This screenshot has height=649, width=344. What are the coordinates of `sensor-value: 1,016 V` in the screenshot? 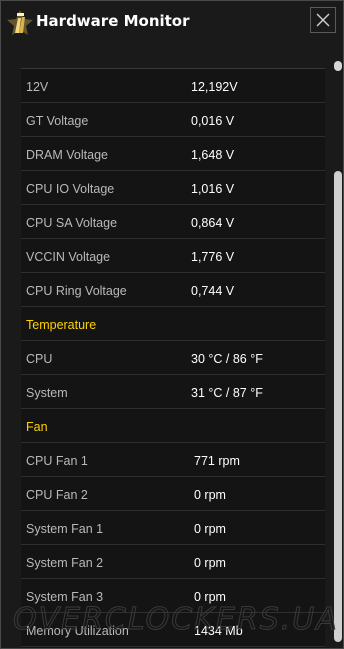 It's located at (213, 189).